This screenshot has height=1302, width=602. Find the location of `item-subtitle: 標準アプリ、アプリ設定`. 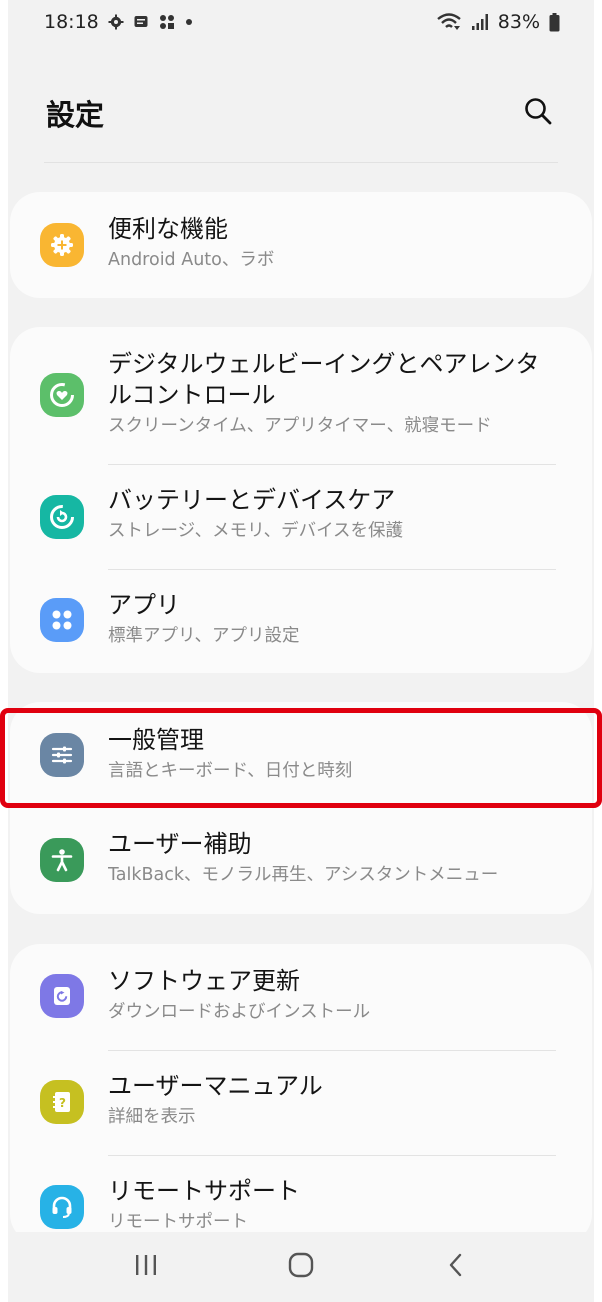

item-subtitle: 標準アプリ、アプリ設定 is located at coordinates (204, 636).